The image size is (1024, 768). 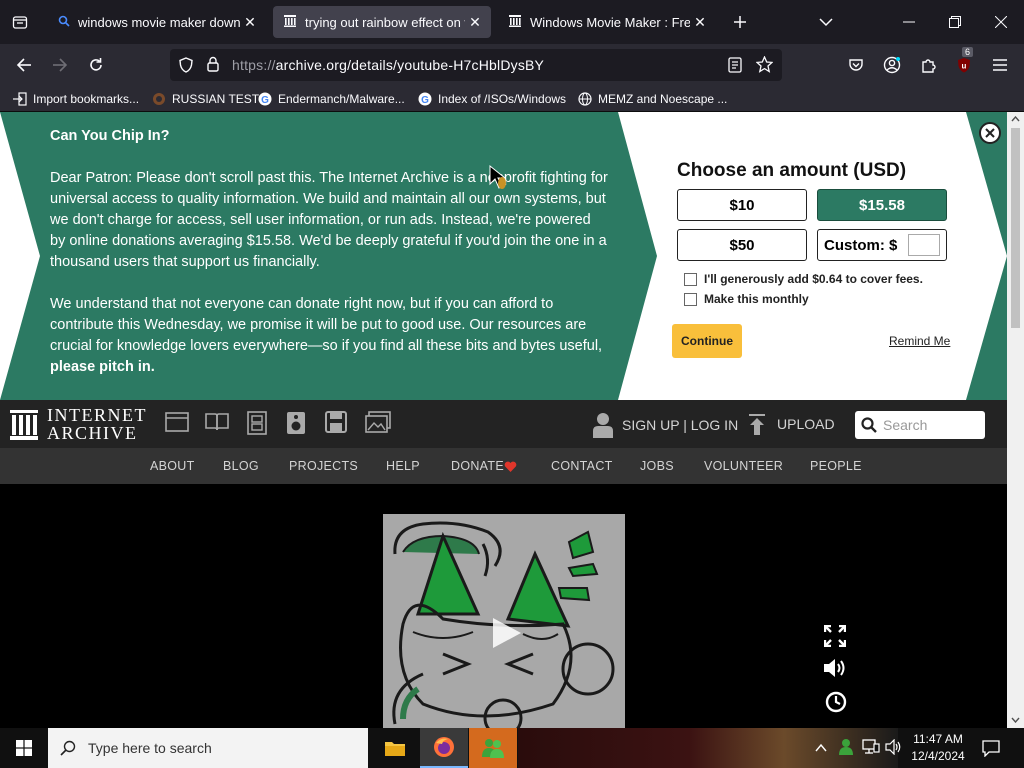 I want to click on nav-volunteer: VOLUNTEER, so click(x=743, y=466).